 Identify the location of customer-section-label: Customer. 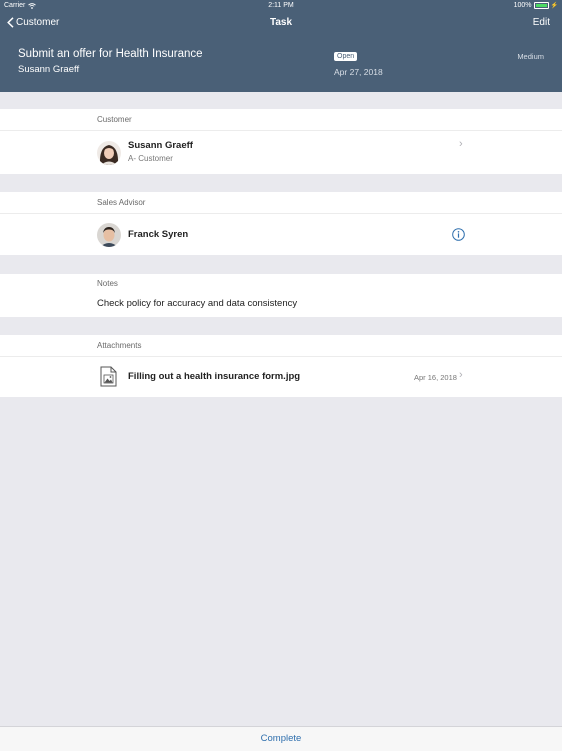
(114, 119).